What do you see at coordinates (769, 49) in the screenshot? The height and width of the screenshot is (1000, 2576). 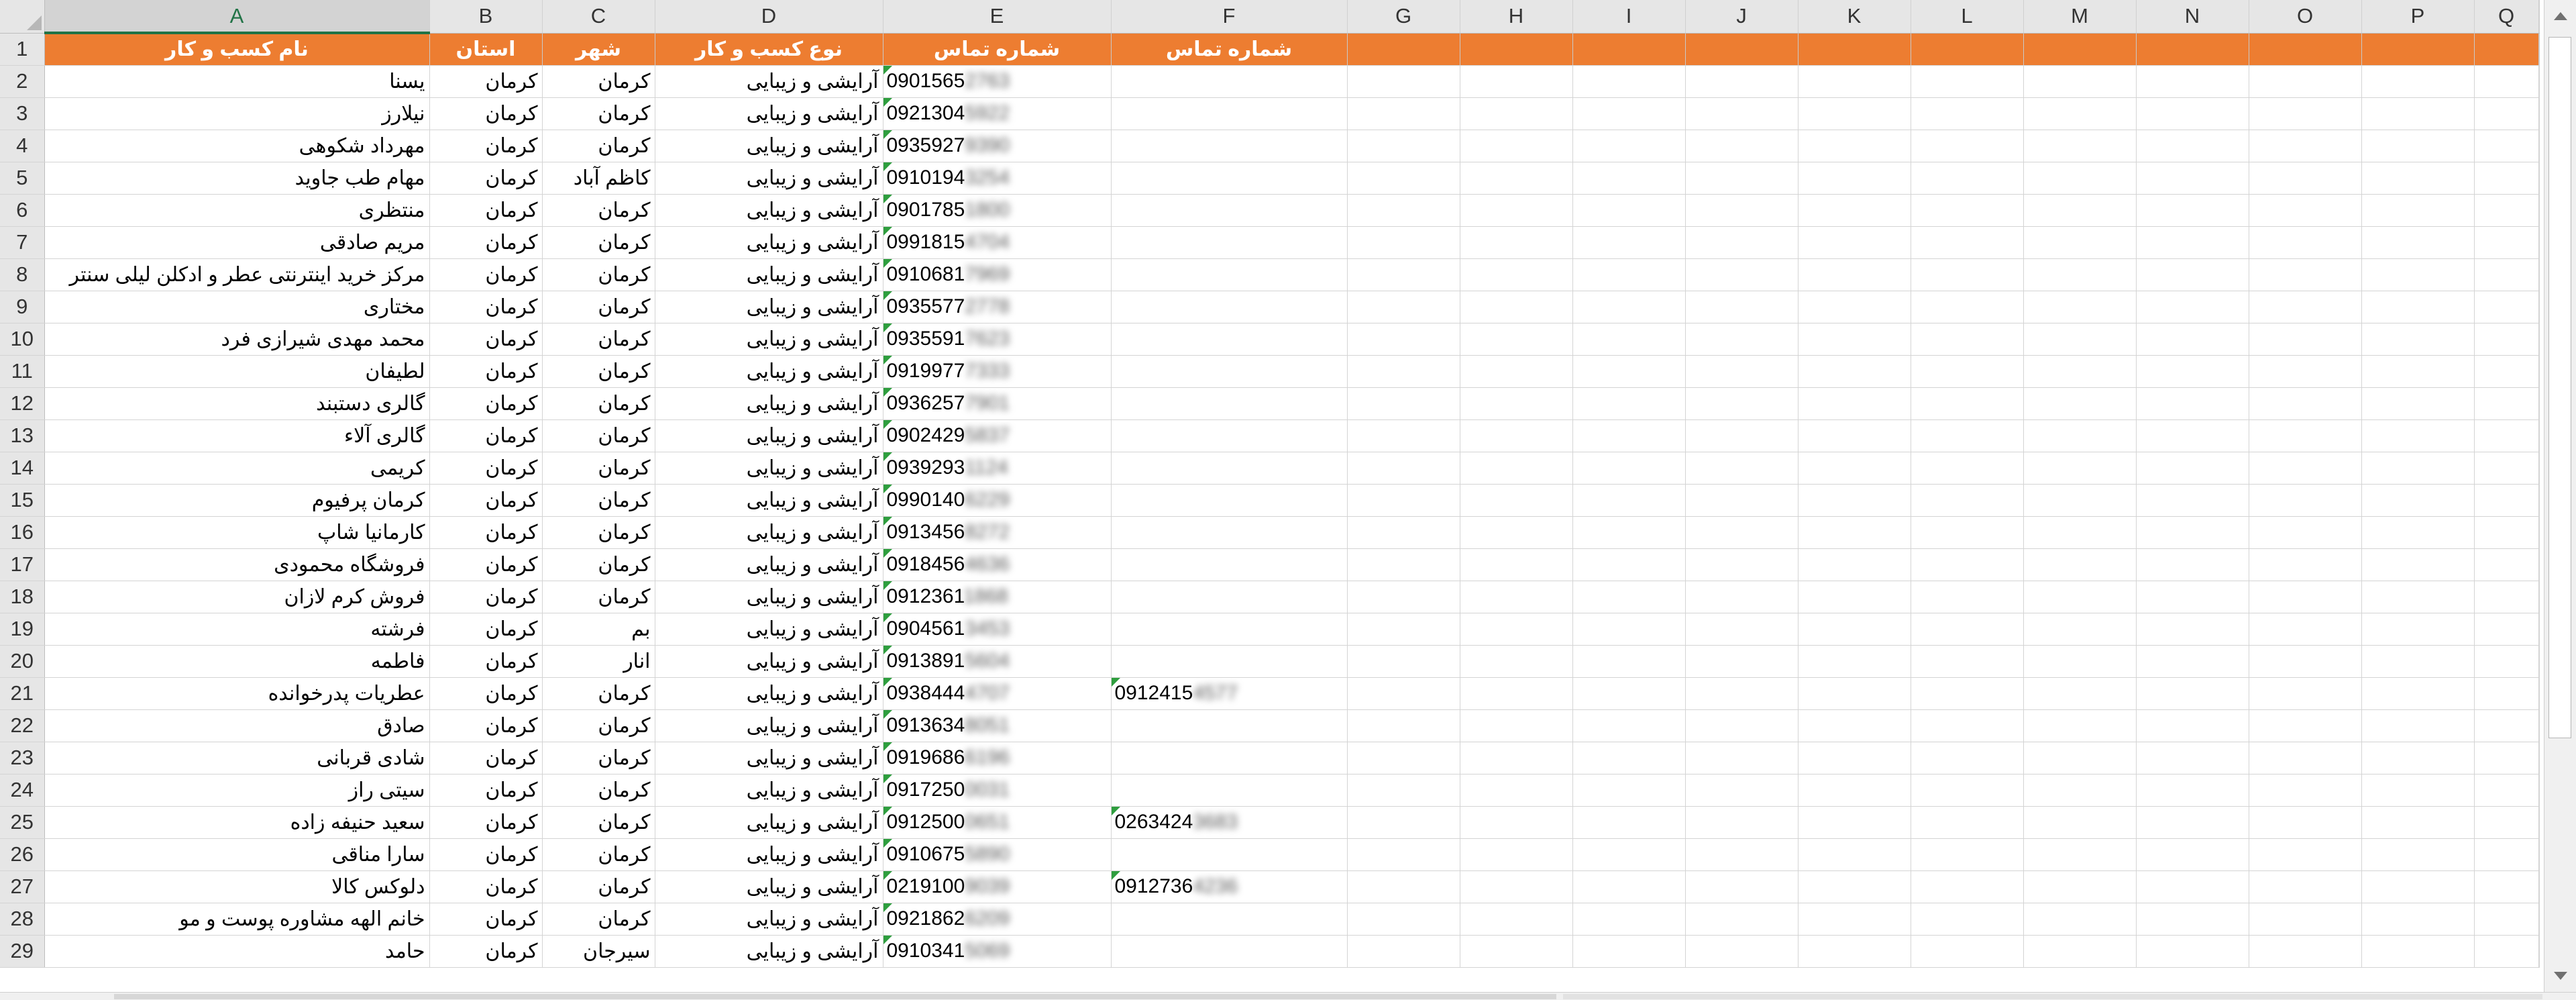 I see `header-business-type: نوع کسب و کار` at bounding box center [769, 49].